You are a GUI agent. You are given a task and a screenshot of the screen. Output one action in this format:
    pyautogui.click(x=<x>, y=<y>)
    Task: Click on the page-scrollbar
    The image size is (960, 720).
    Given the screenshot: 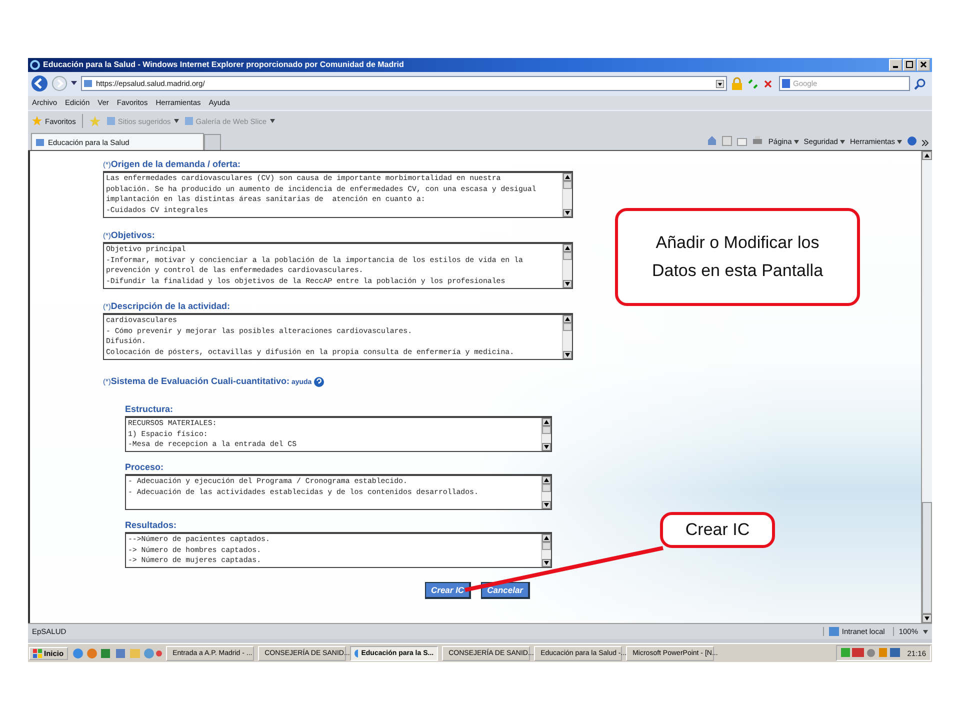 What is the action you would take?
    pyautogui.click(x=926, y=387)
    